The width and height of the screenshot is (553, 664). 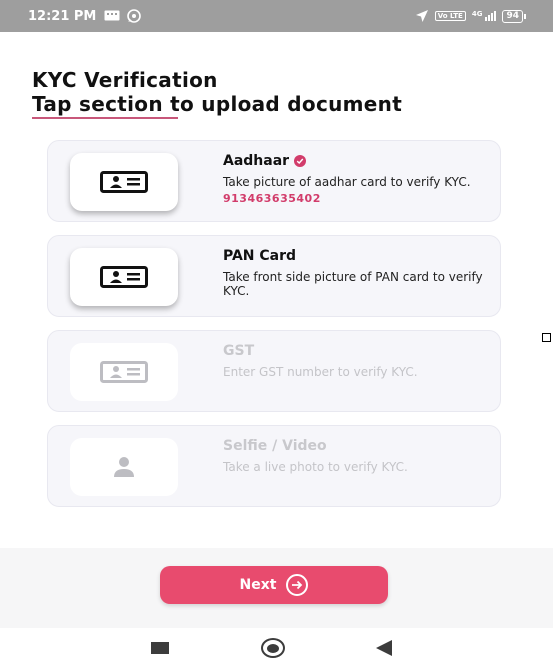 What do you see at coordinates (275, 446) in the screenshot?
I see `selfie-title: Selfie / Video` at bounding box center [275, 446].